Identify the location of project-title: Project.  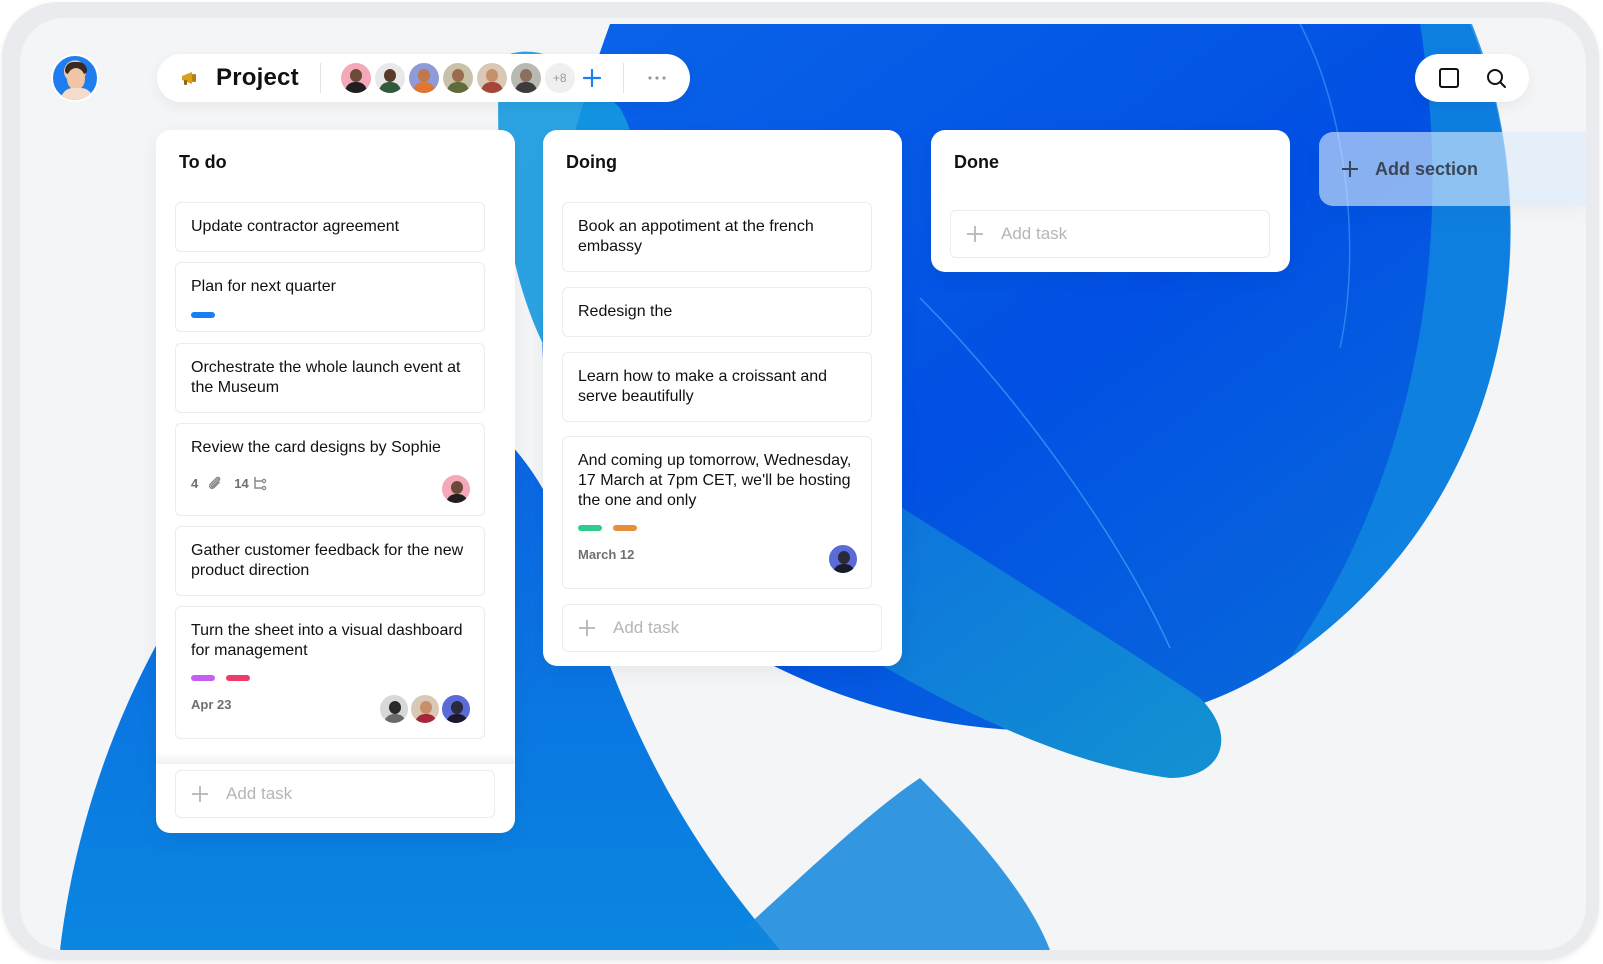
(257, 77).